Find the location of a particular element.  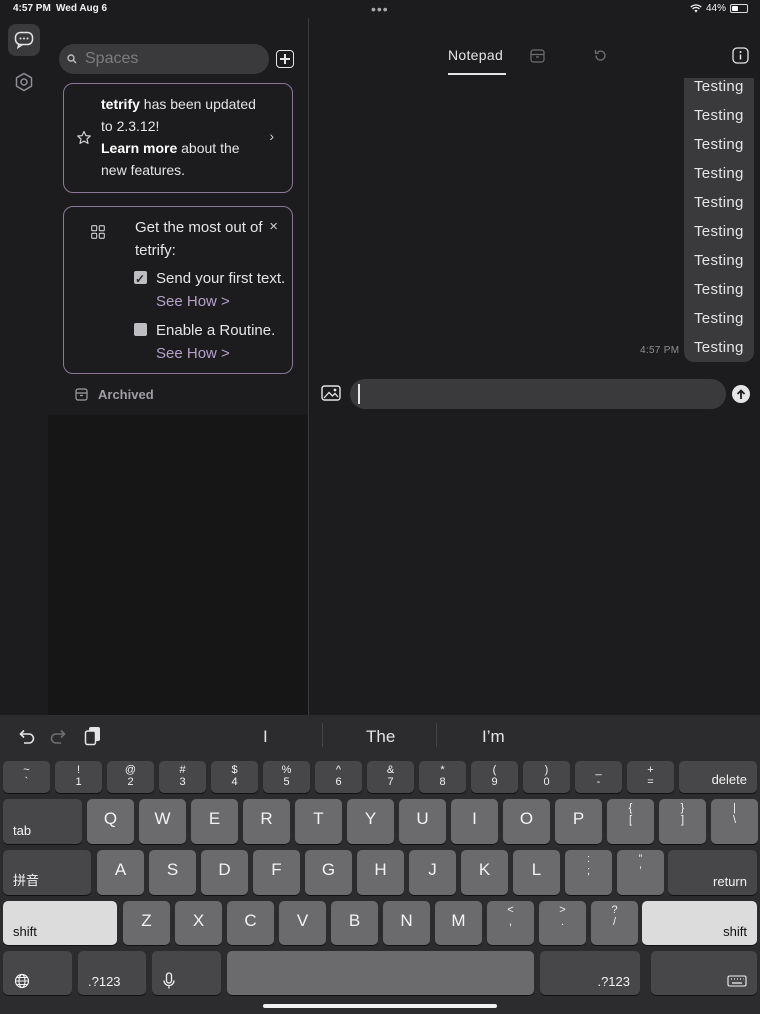

letter-key: F is located at coordinates (276, 872).